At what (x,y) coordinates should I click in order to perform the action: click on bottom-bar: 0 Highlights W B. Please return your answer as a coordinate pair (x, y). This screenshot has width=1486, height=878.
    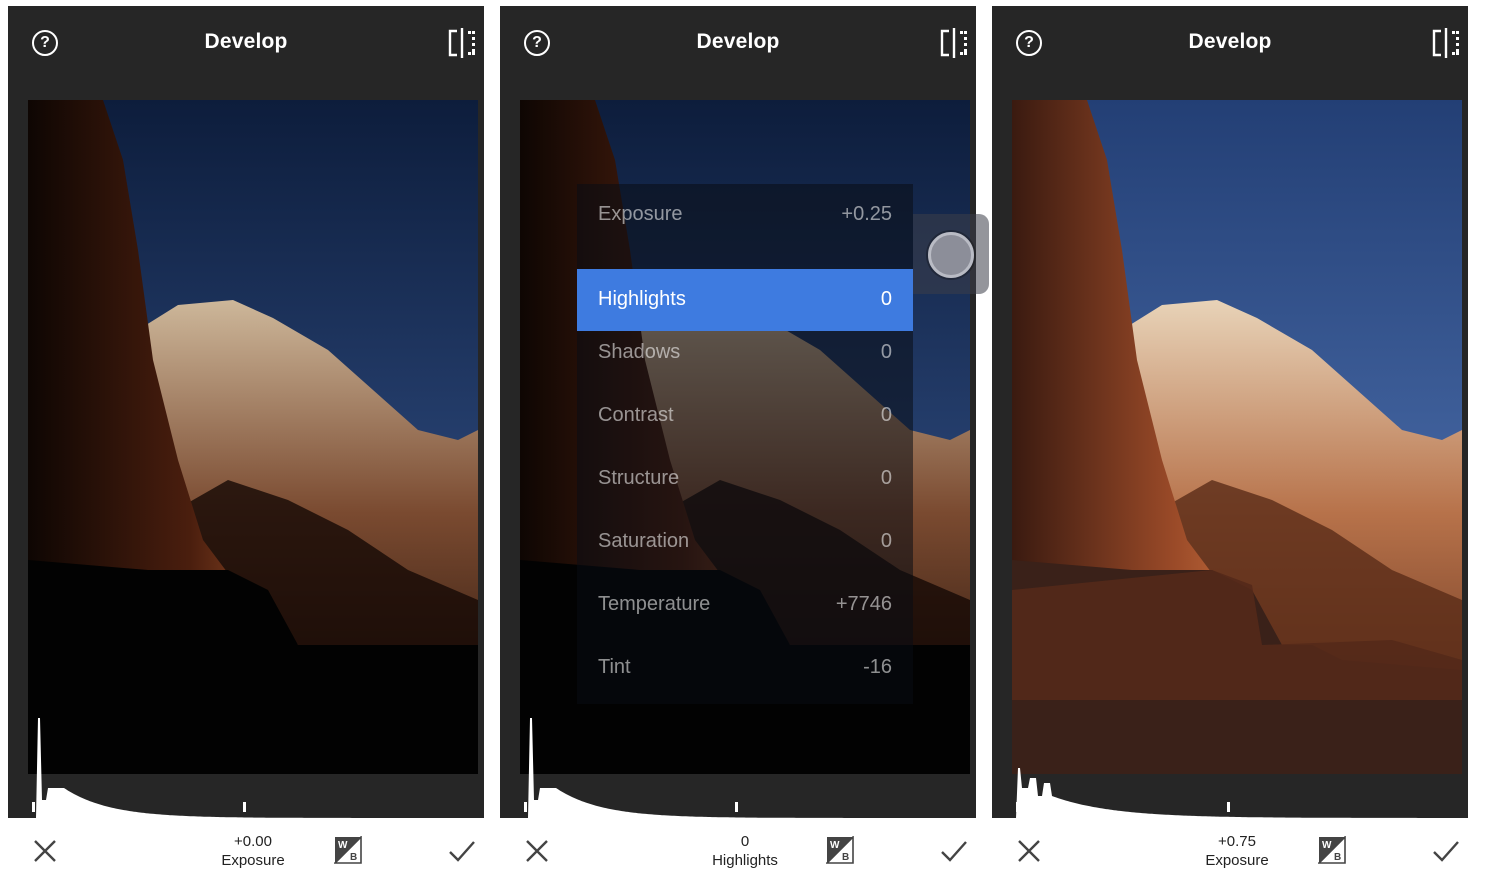
    Looking at the image, I should click on (738, 848).